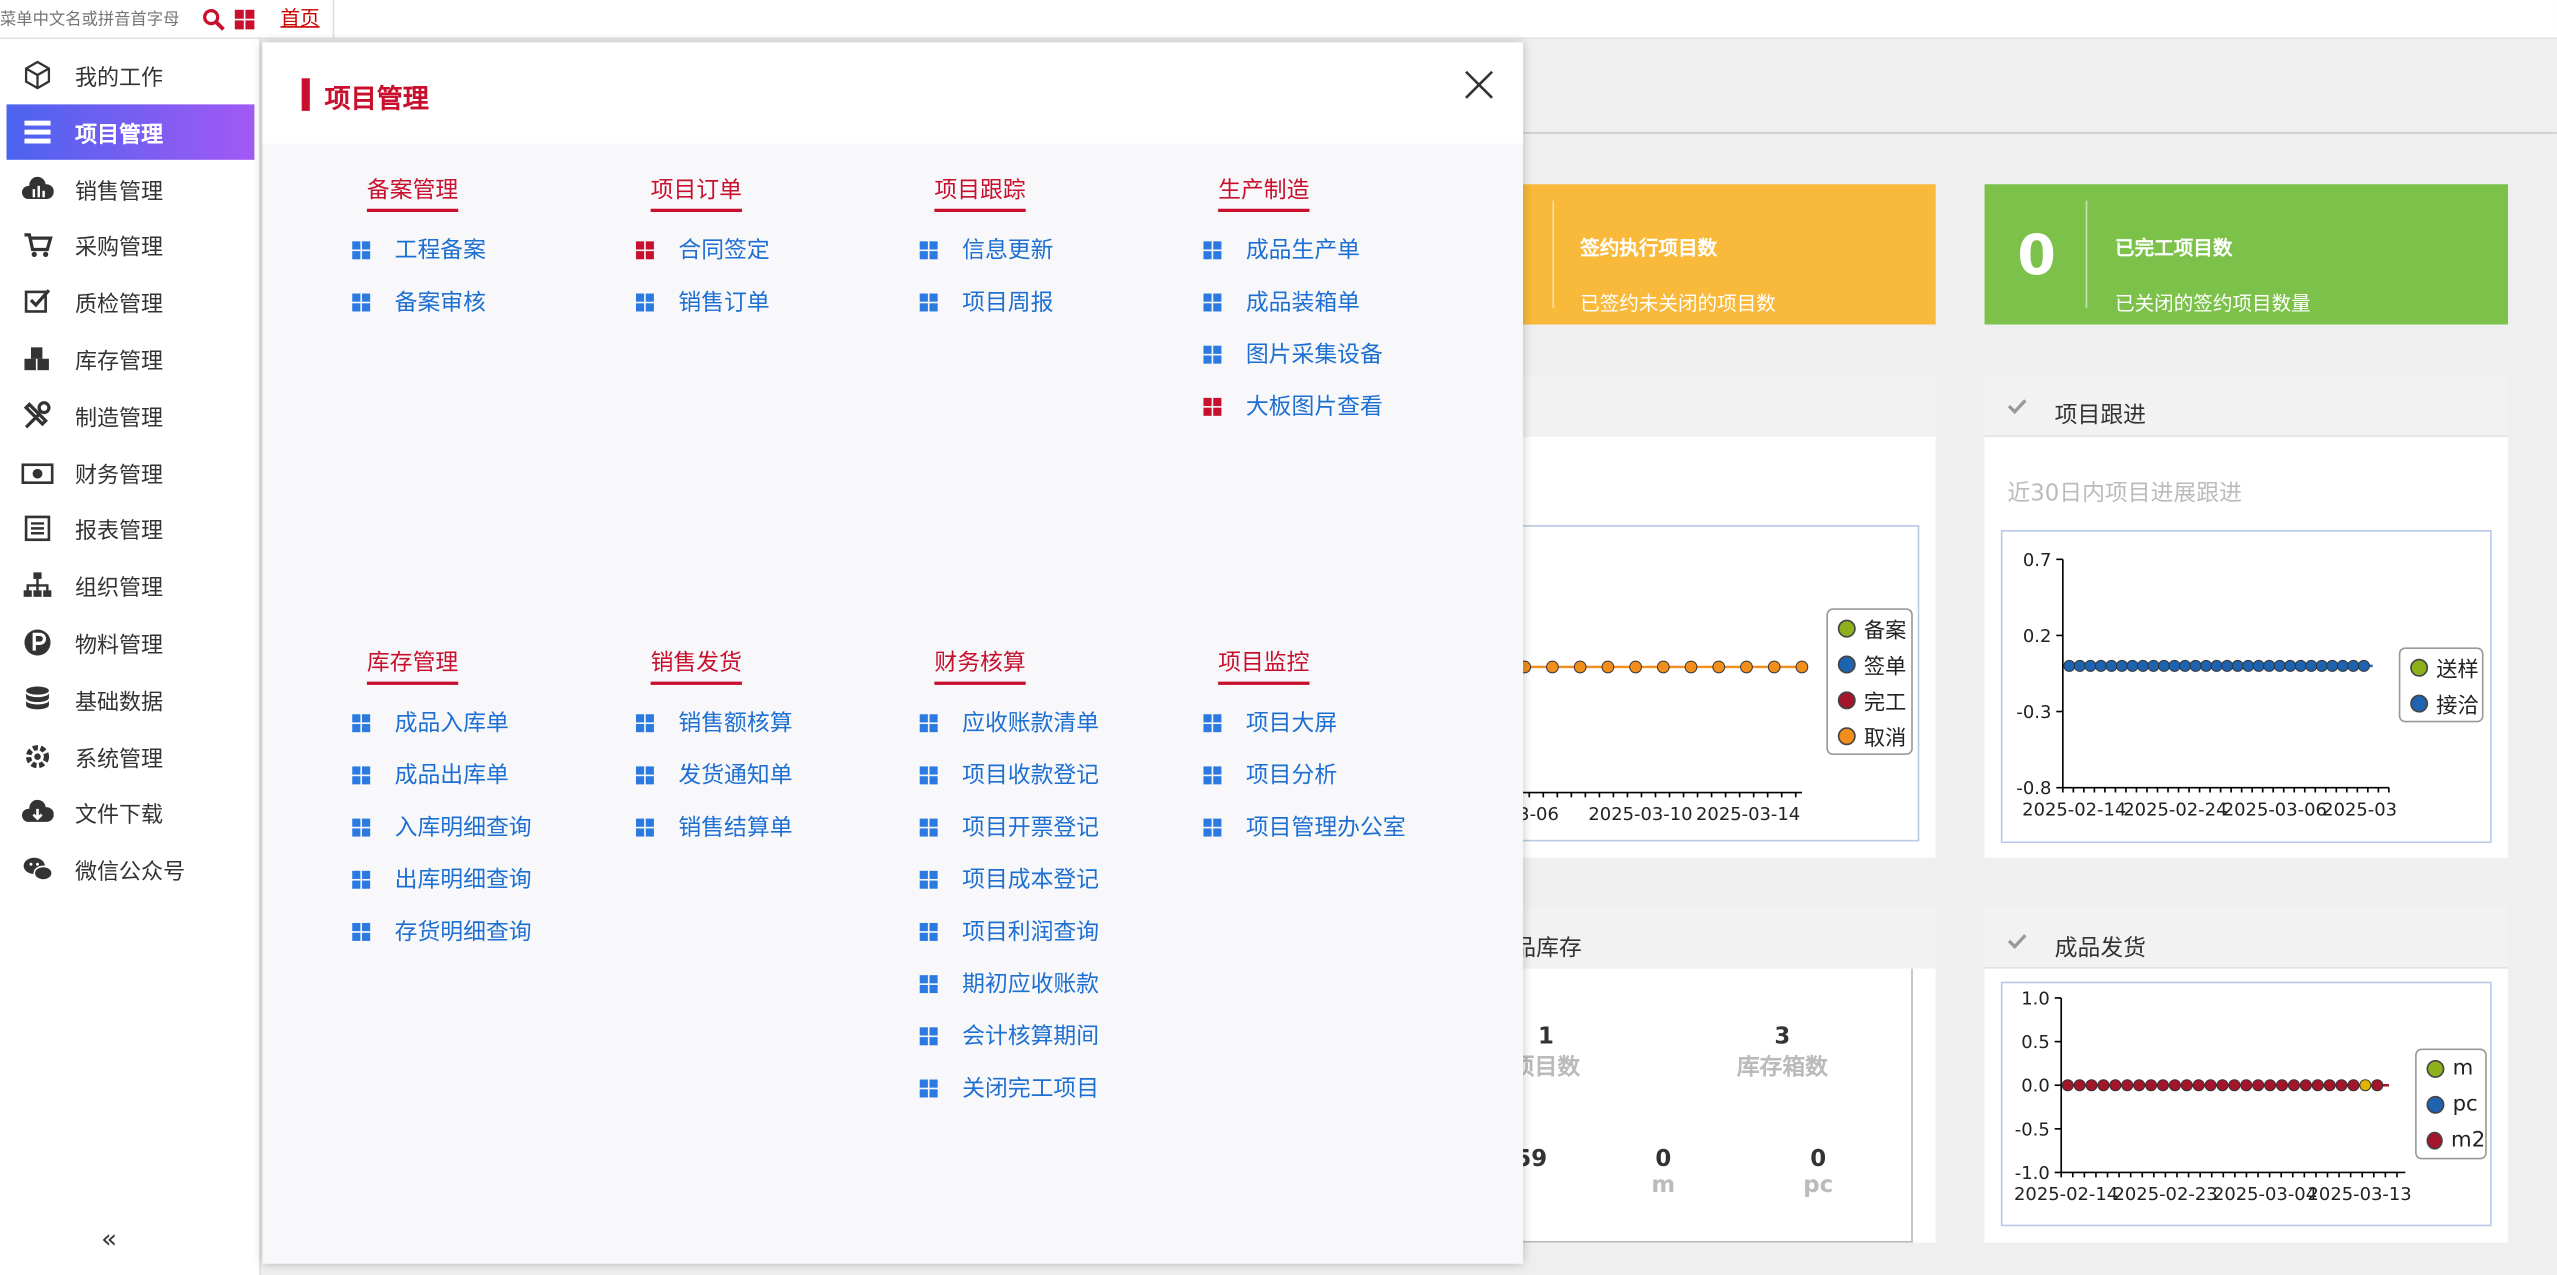 This screenshot has height=1275, width=2557. Describe the element at coordinates (1547, 949) in the screenshot. I see `stock-panel-title: 品库存` at that location.